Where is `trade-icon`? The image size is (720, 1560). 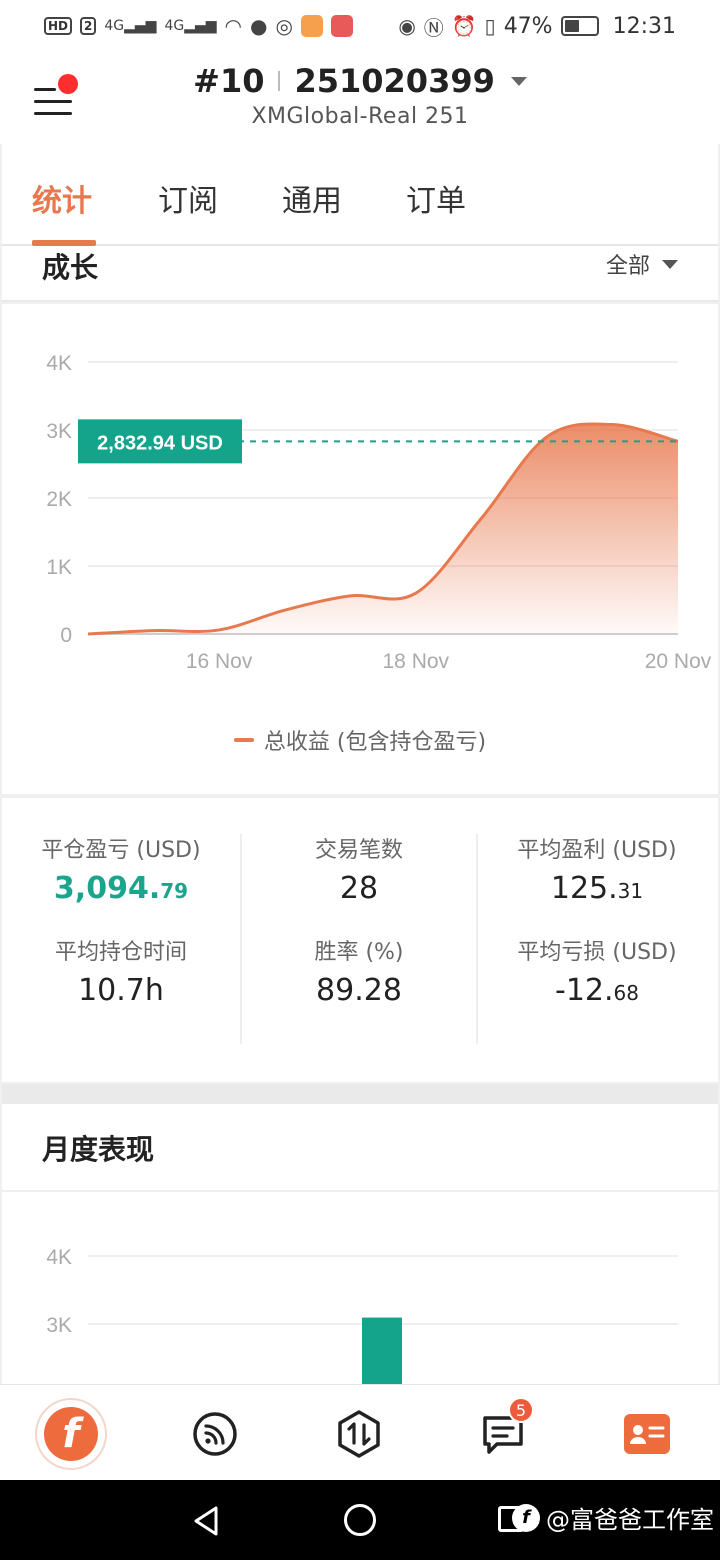 trade-icon is located at coordinates (359, 1434).